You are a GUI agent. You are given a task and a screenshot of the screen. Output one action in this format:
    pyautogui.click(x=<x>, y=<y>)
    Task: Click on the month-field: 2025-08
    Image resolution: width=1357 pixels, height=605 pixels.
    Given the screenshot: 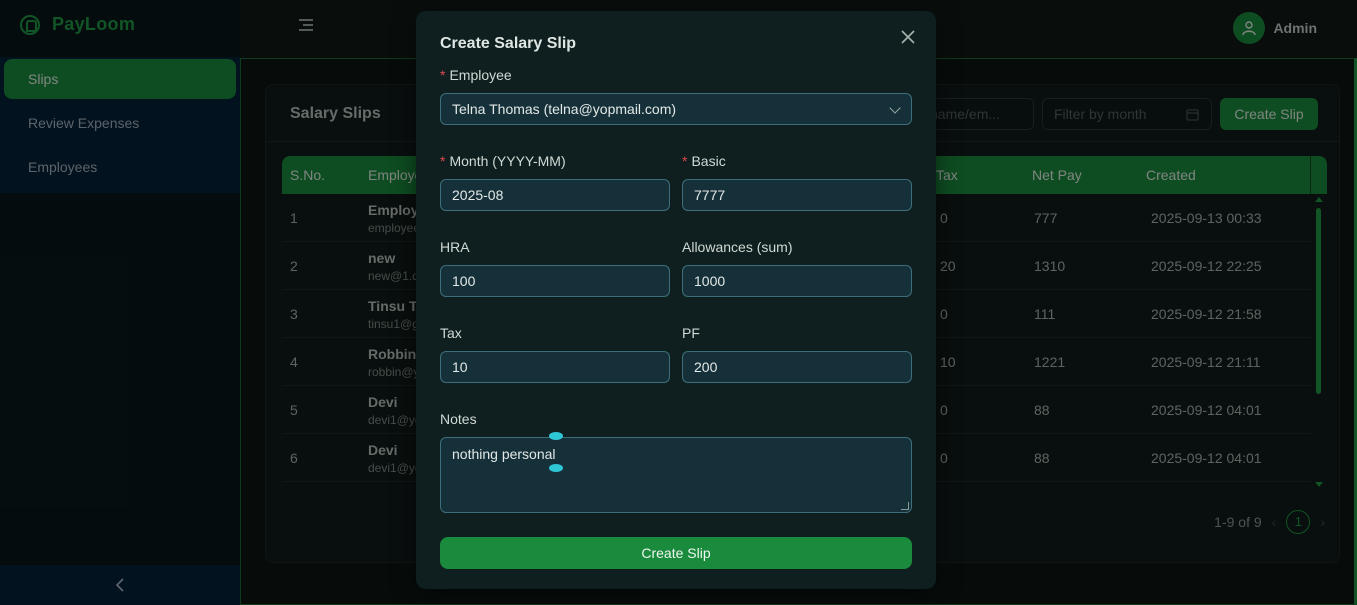 What is the action you would take?
    pyautogui.click(x=555, y=195)
    